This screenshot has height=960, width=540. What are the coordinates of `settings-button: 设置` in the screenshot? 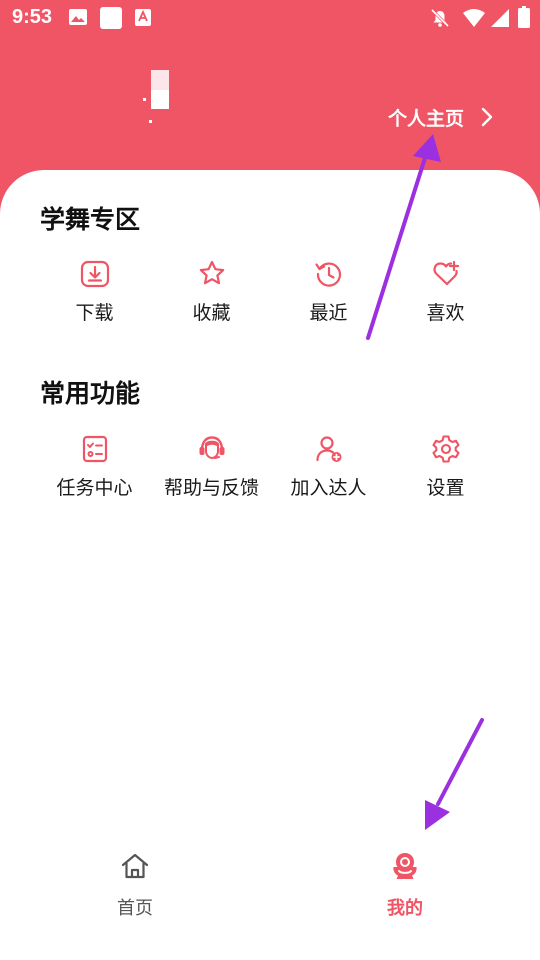 It's located at (445, 473).